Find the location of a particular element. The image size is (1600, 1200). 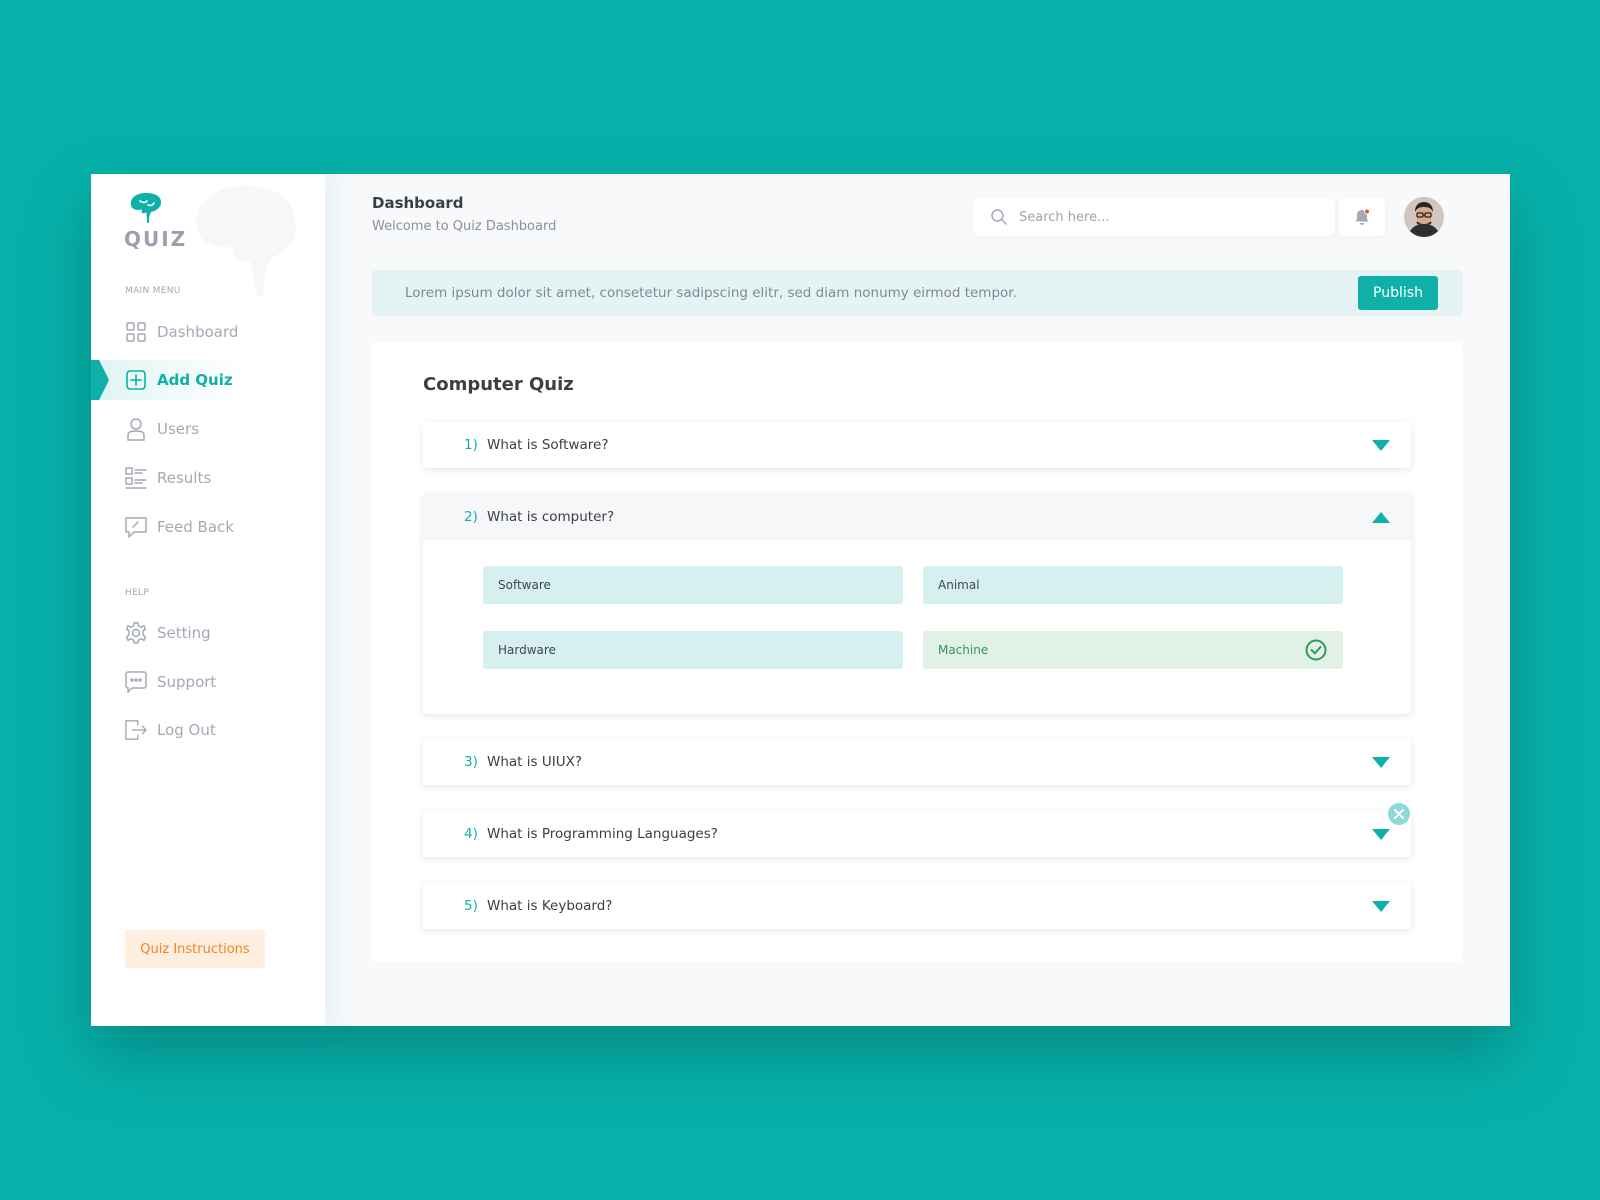

sidebar-item-label: Results is located at coordinates (184, 478).